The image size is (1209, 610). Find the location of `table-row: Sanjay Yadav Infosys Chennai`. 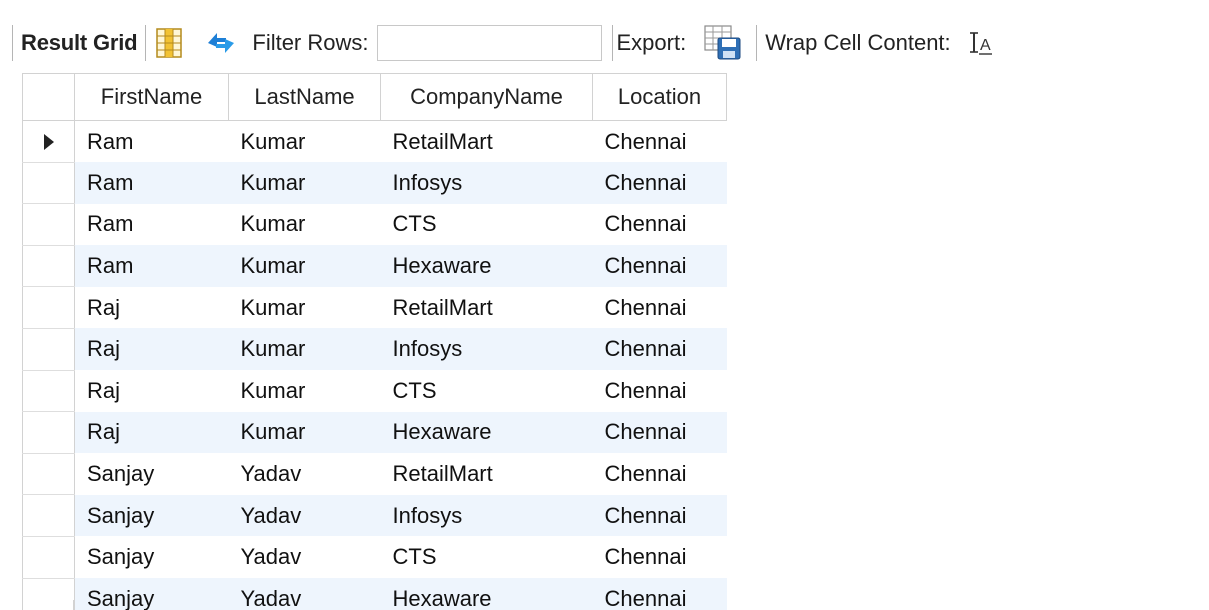

table-row: Sanjay Yadav Infosys Chennai is located at coordinates (374, 515).